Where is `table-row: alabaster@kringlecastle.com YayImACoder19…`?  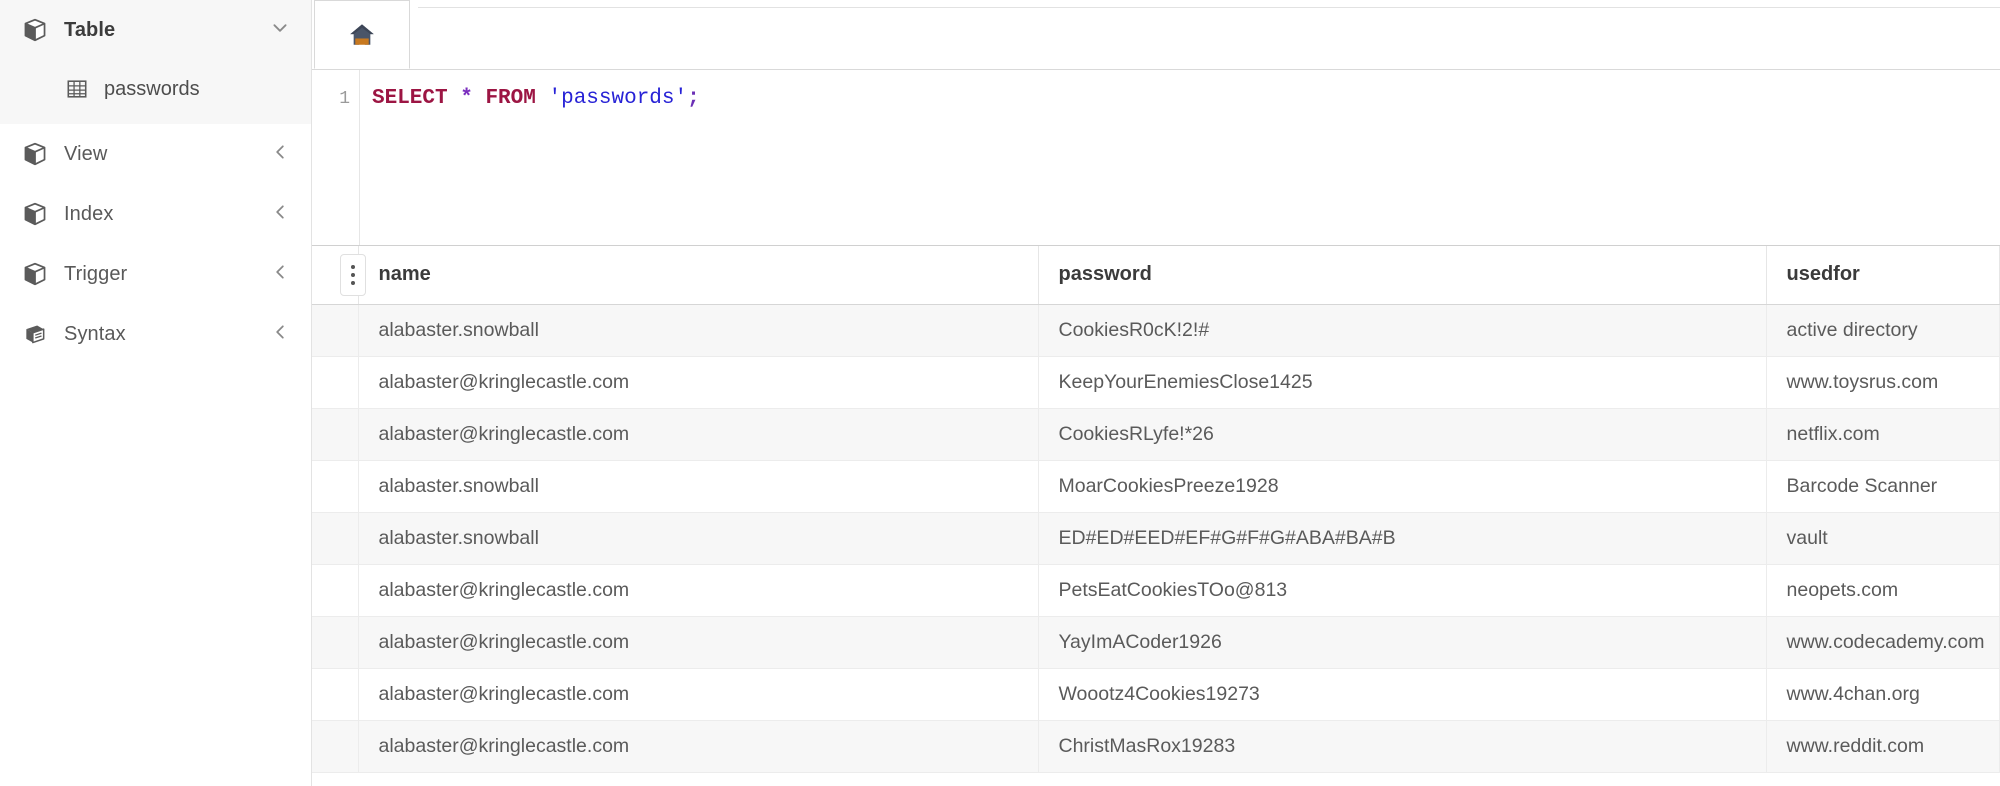 table-row: alabaster@kringlecastle.com YayImACoder19… is located at coordinates (1156, 642).